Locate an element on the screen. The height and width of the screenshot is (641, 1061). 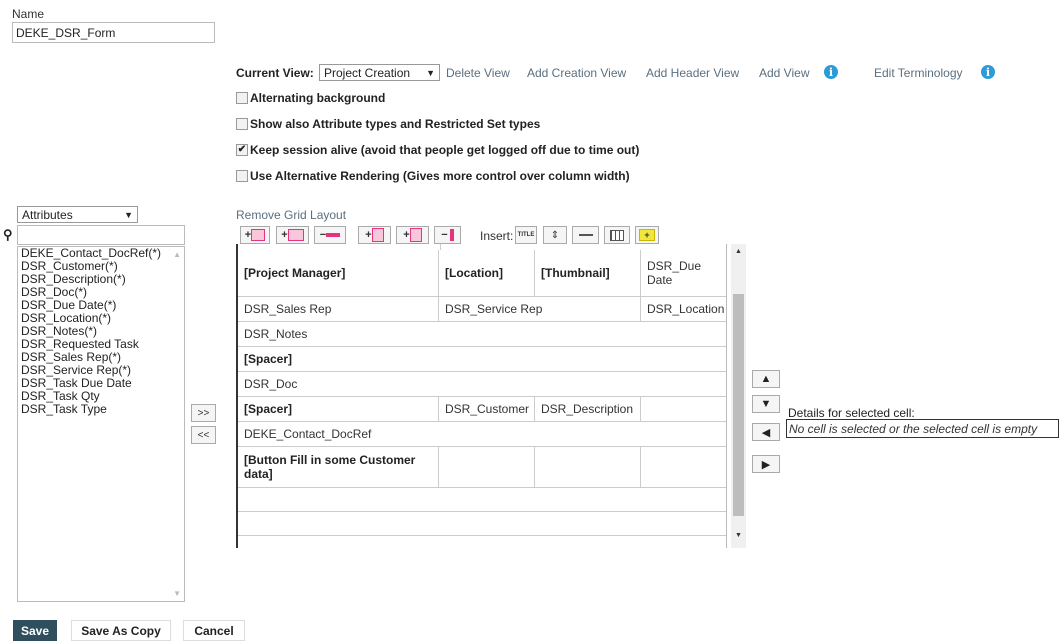
remove-attribute-button: << is located at coordinates (203, 435).